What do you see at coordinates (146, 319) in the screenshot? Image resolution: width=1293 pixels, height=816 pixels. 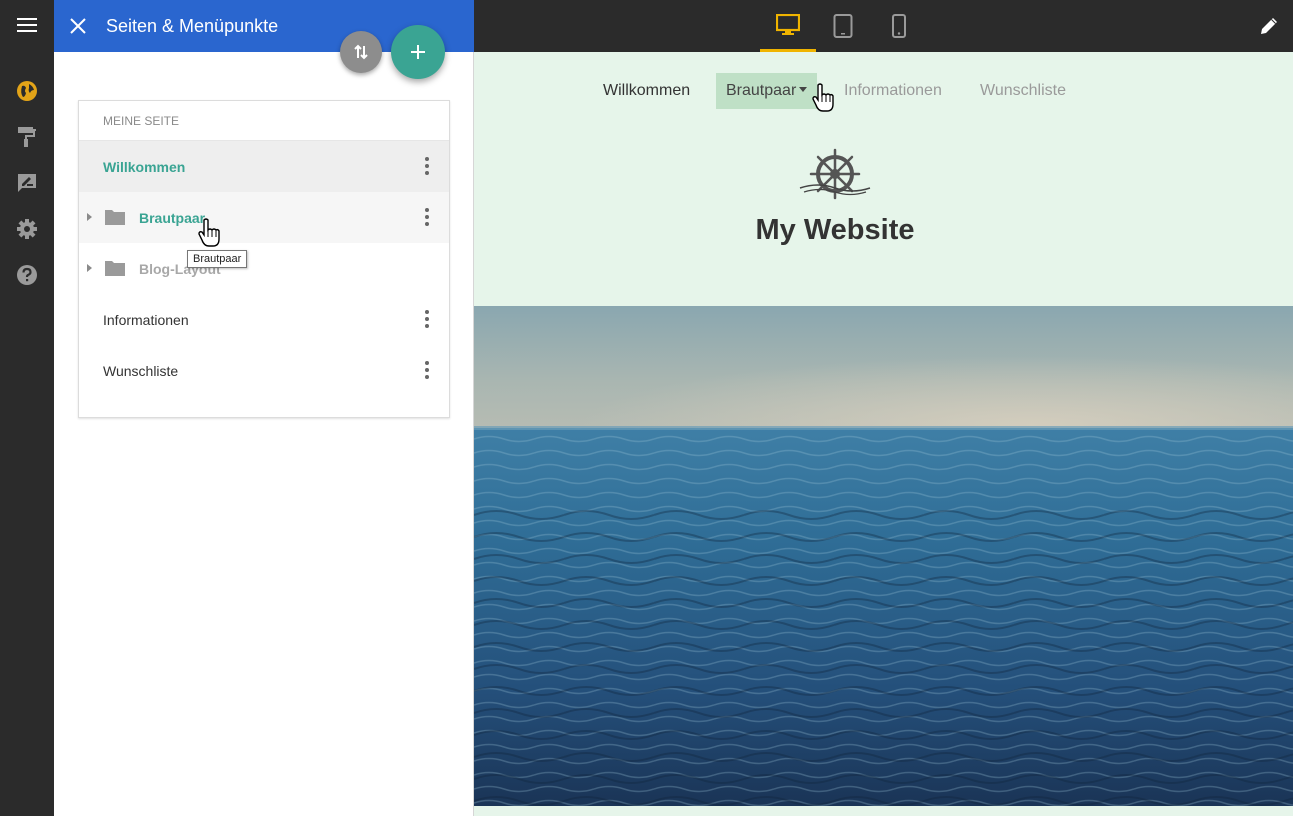 I see `page-label: Informationen` at bounding box center [146, 319].